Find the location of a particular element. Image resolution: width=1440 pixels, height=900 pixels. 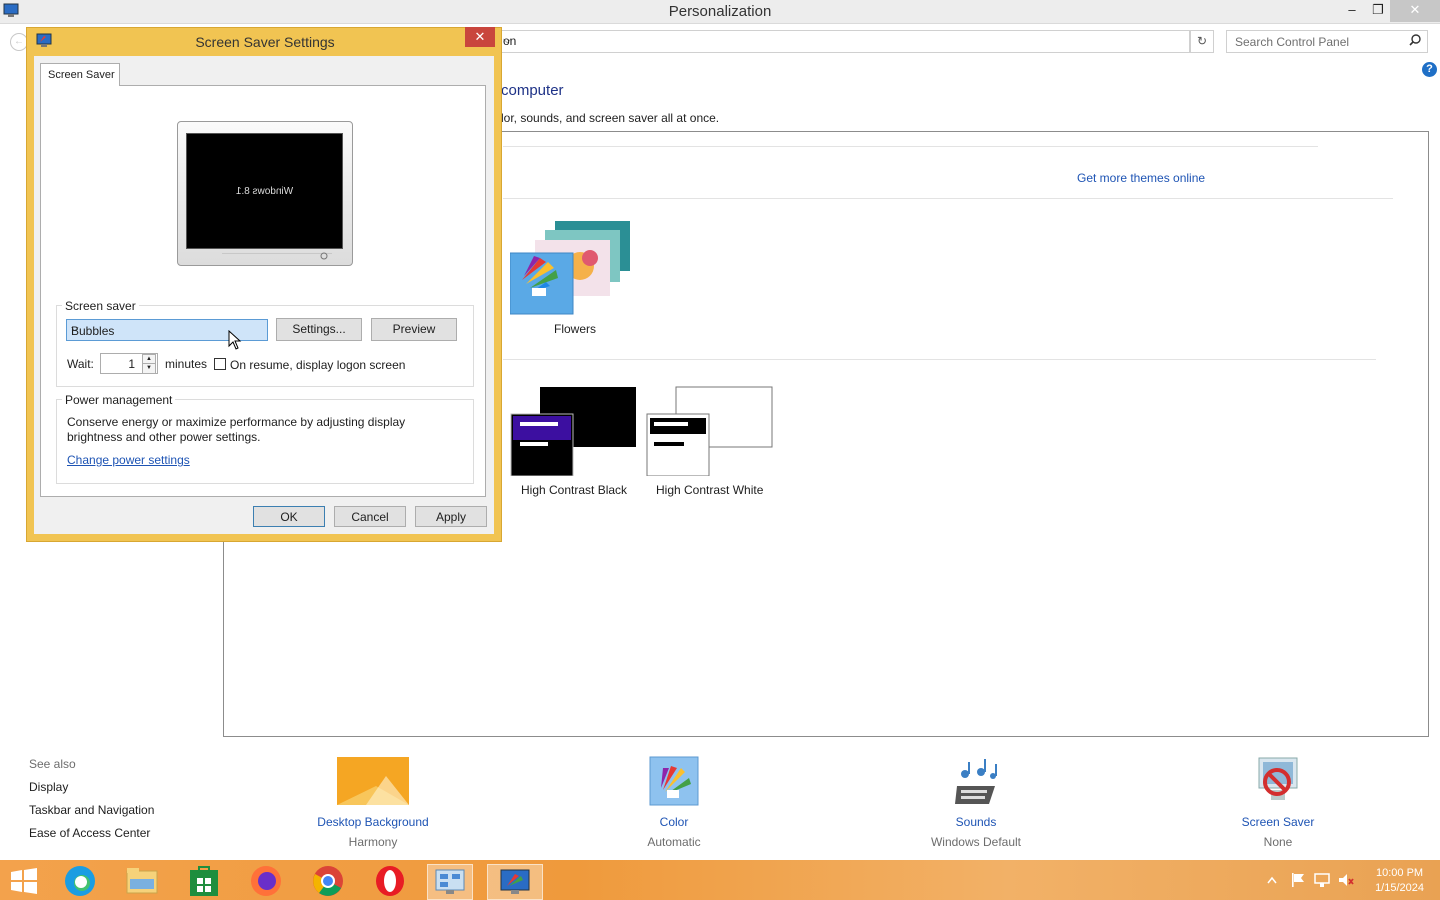

desktop-background-icon is located at coordinates (373, 781).